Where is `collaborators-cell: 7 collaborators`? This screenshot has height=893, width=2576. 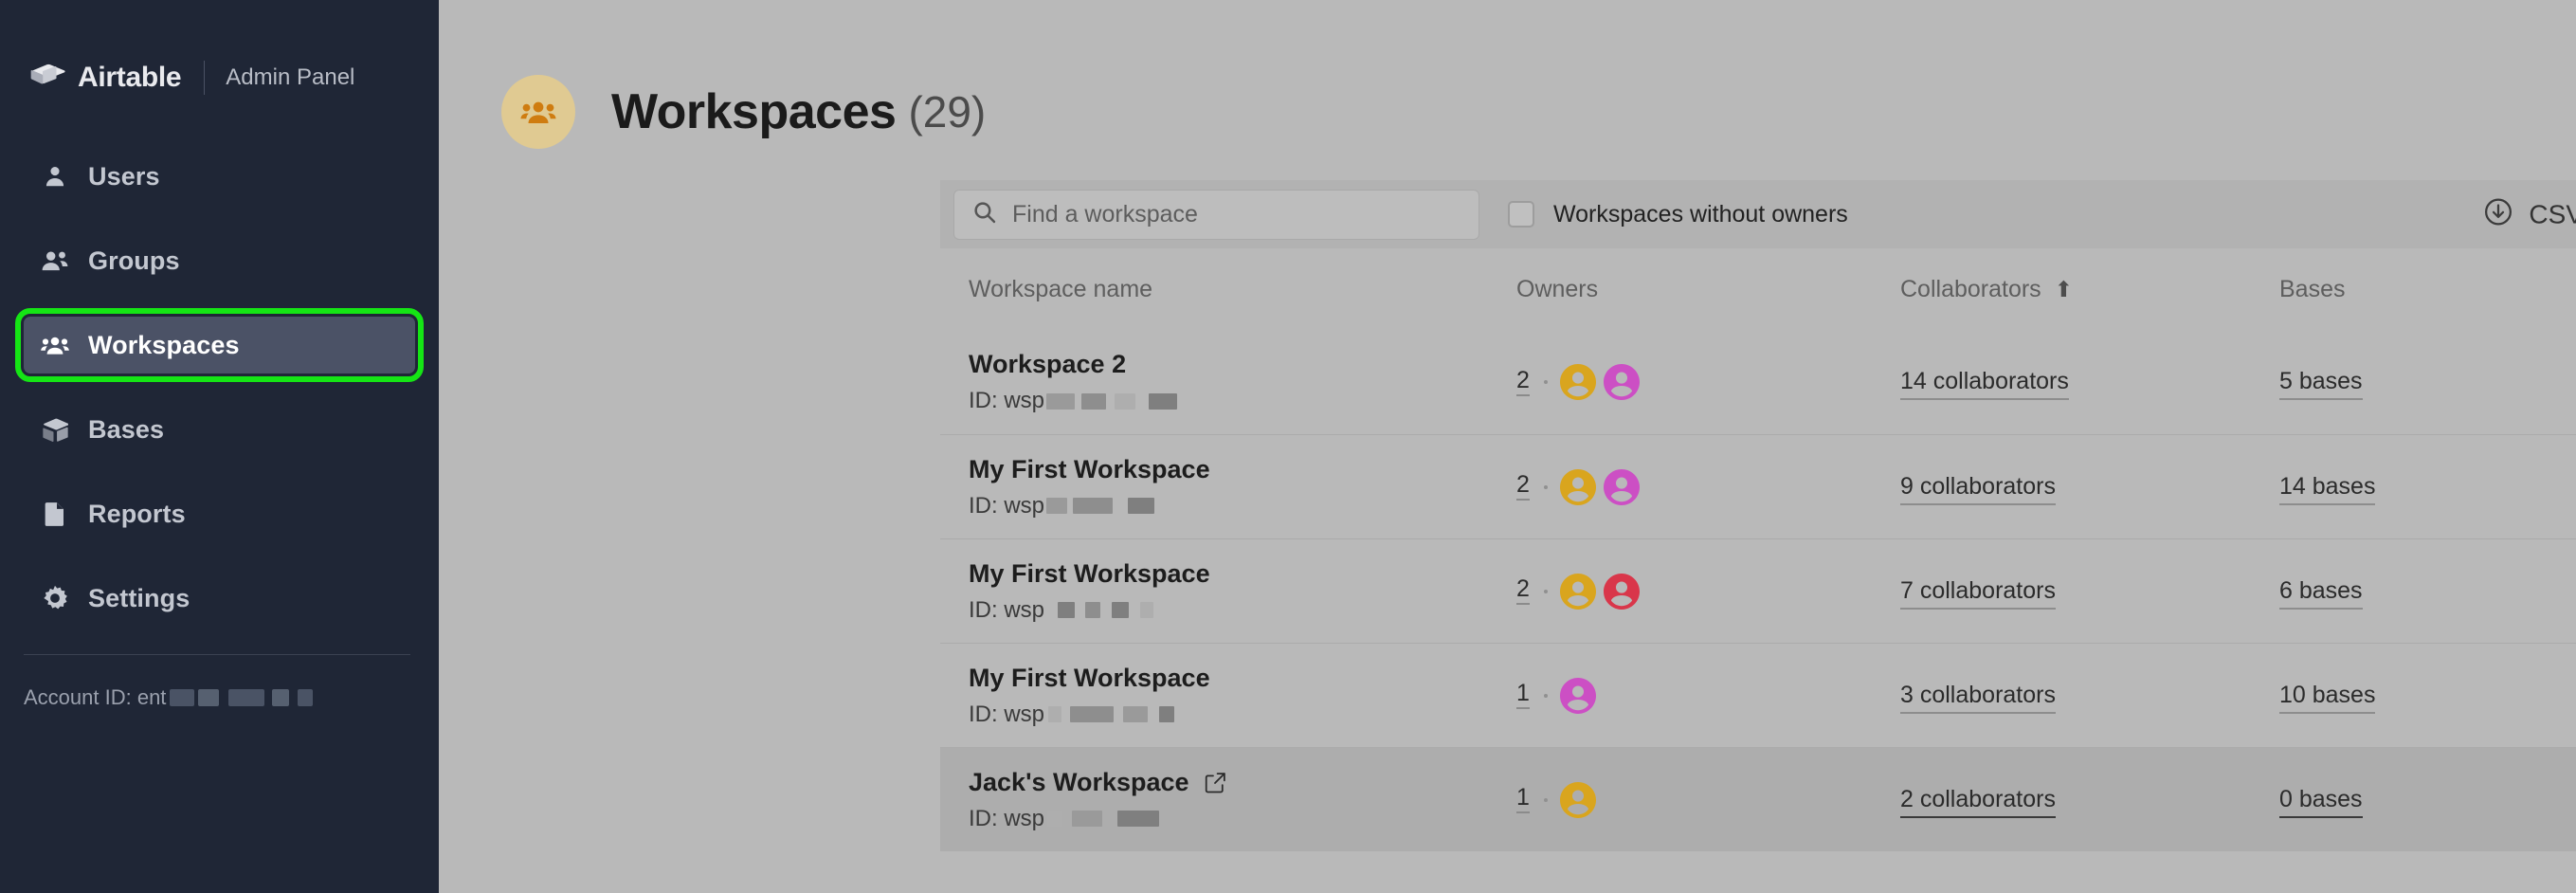
collaborators-cell: 7 collaborators is located at coordinates (2089, 593).